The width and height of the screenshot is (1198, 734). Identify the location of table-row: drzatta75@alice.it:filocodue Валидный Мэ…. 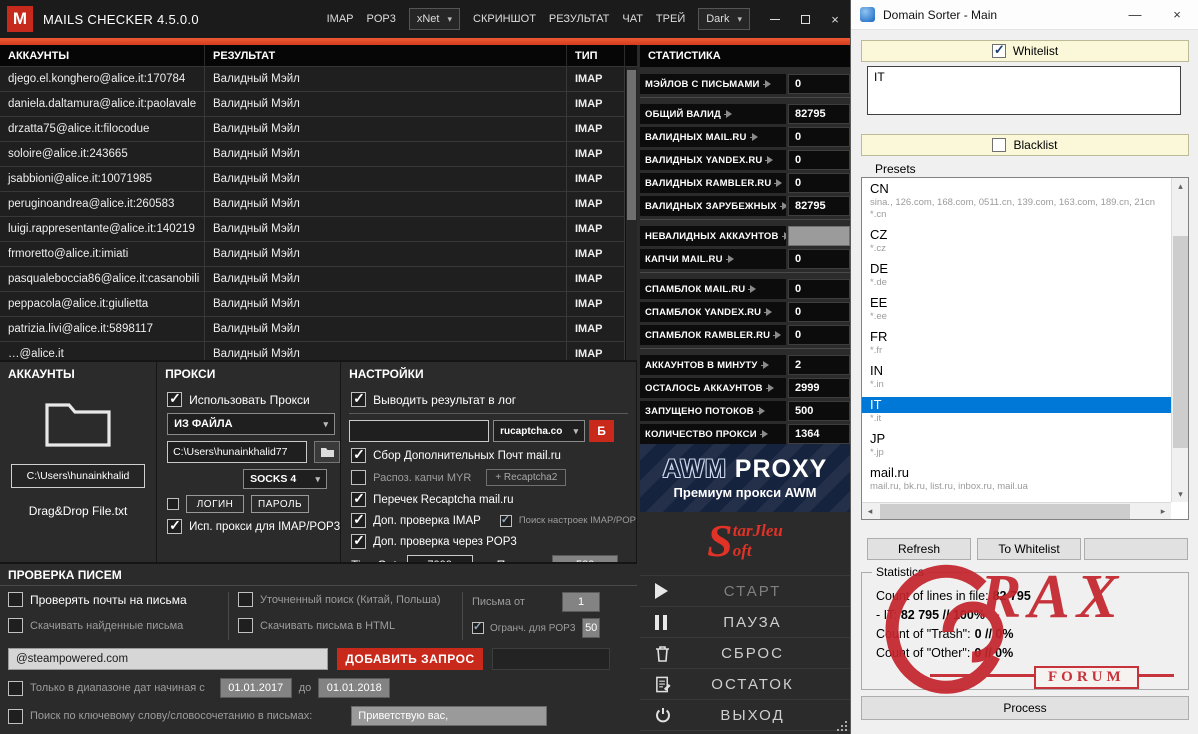
(318, 129).